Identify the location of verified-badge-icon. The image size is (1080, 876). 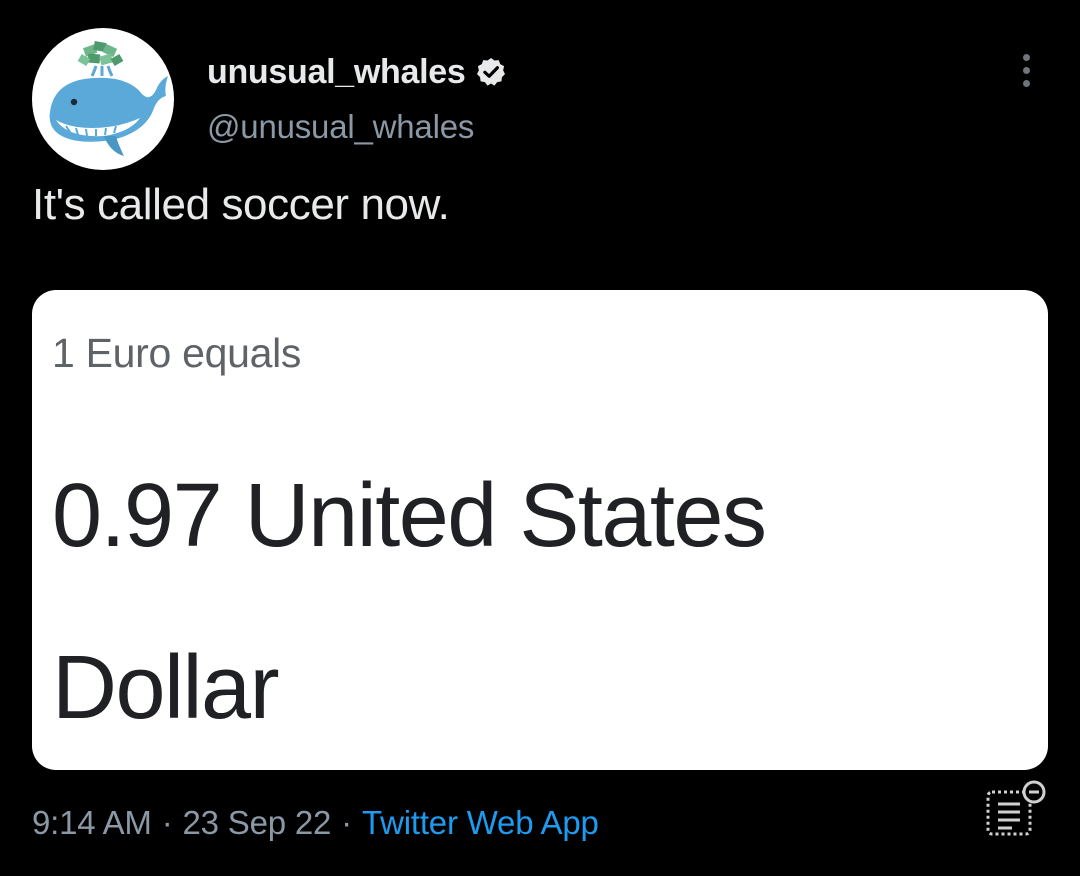
(491, 72).